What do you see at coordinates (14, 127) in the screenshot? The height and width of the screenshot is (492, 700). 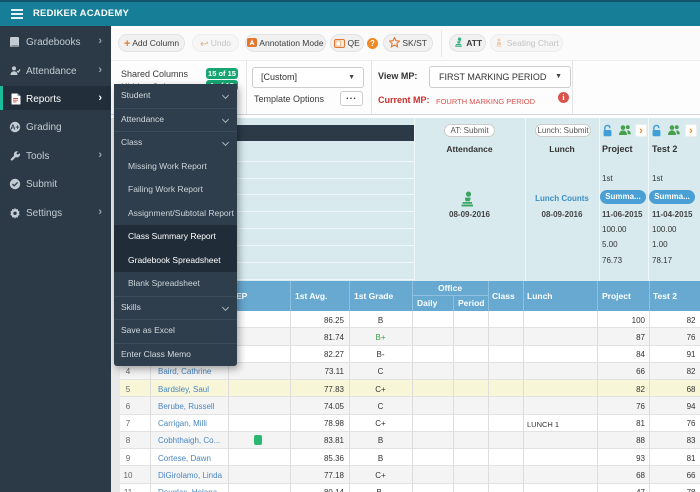 I see `svg-text: A+` at bounding box center [14, 127].